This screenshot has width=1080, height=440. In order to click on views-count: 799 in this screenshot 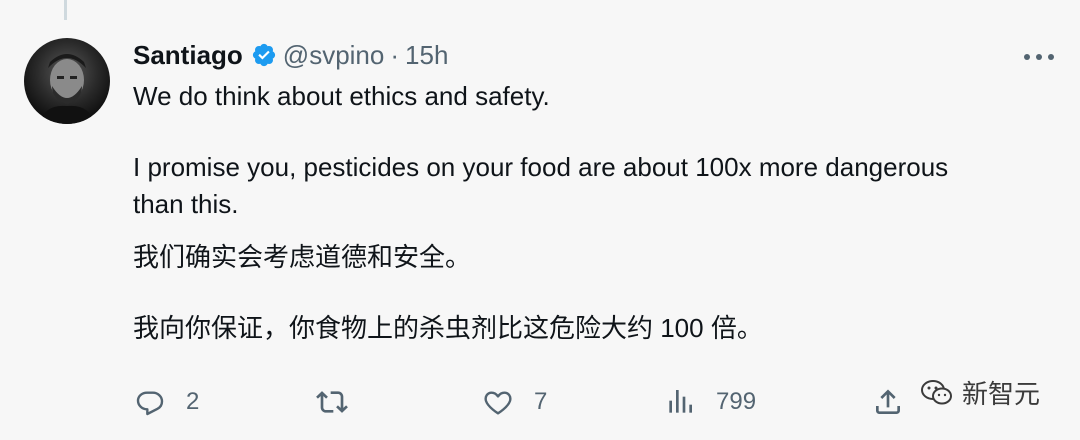, I will do `click(736, 401)`.